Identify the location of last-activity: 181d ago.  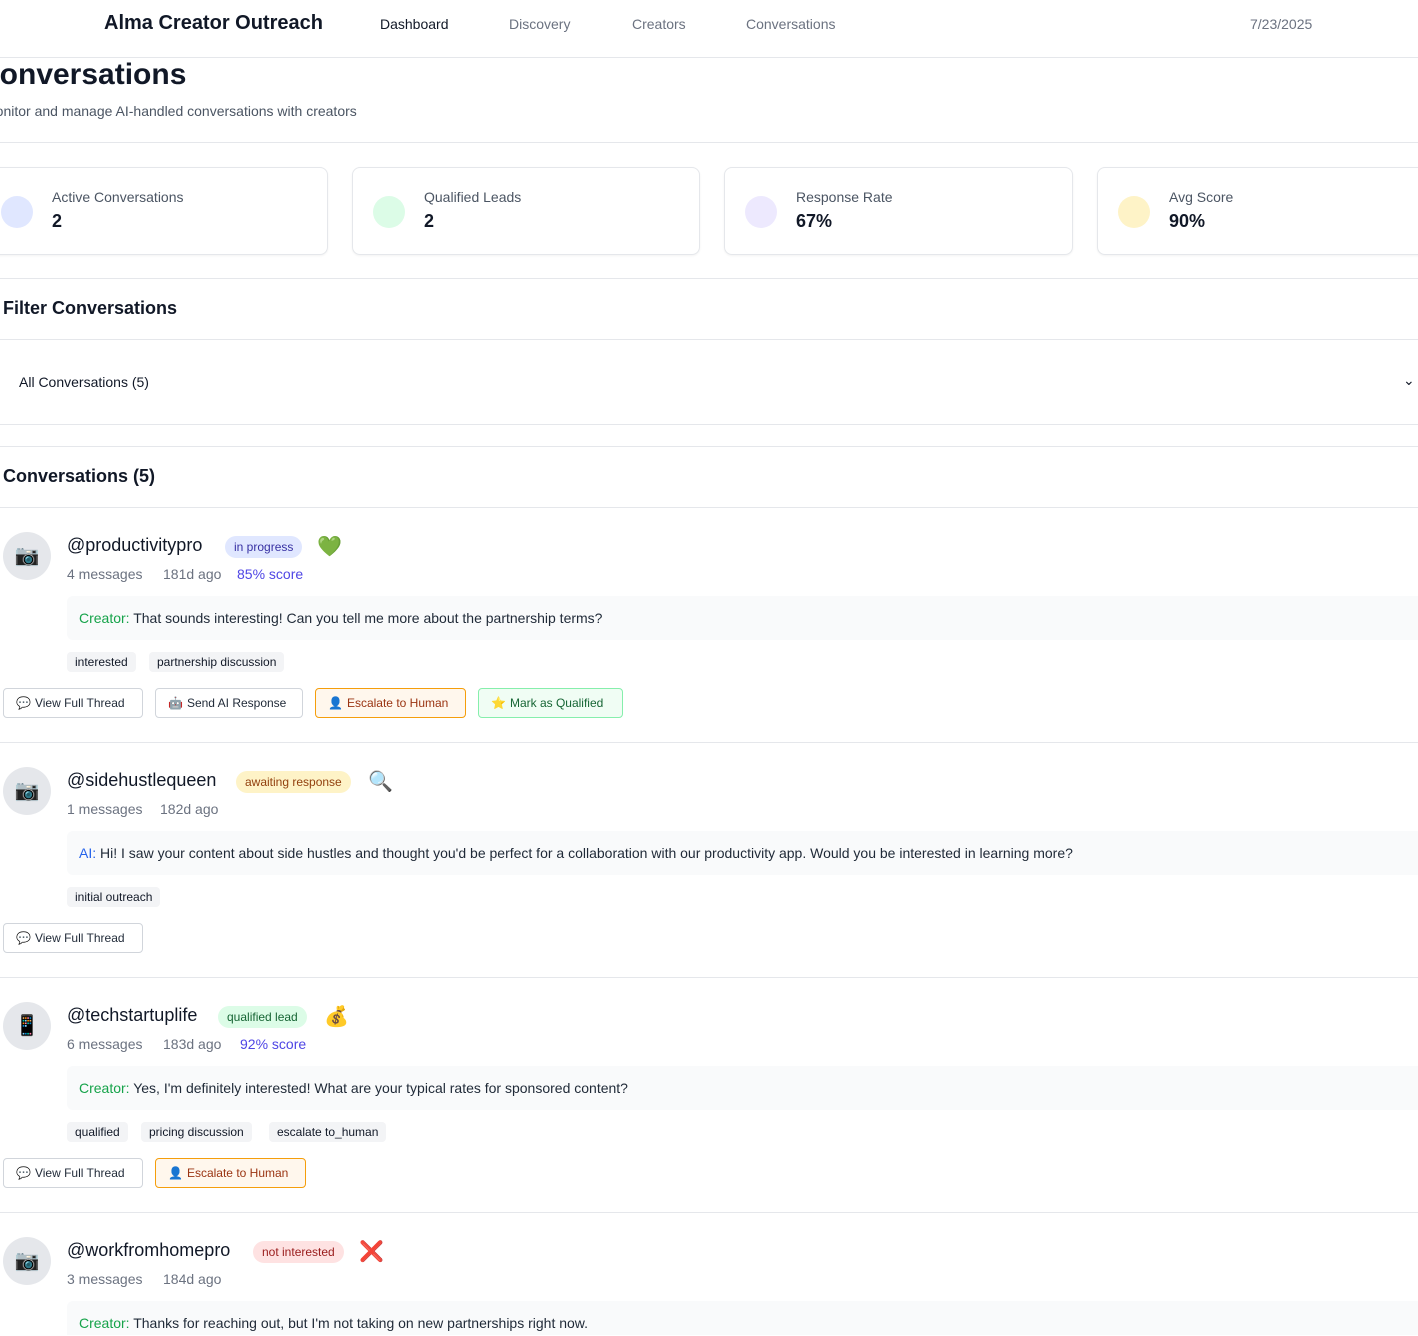
(192, 574).